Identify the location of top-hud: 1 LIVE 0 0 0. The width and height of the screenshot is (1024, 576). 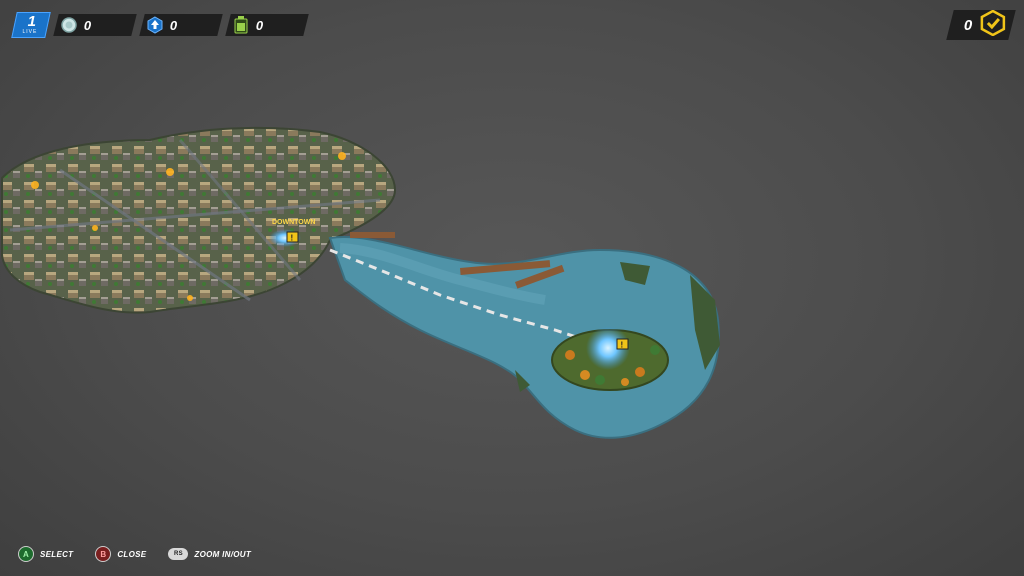
(160, 25).